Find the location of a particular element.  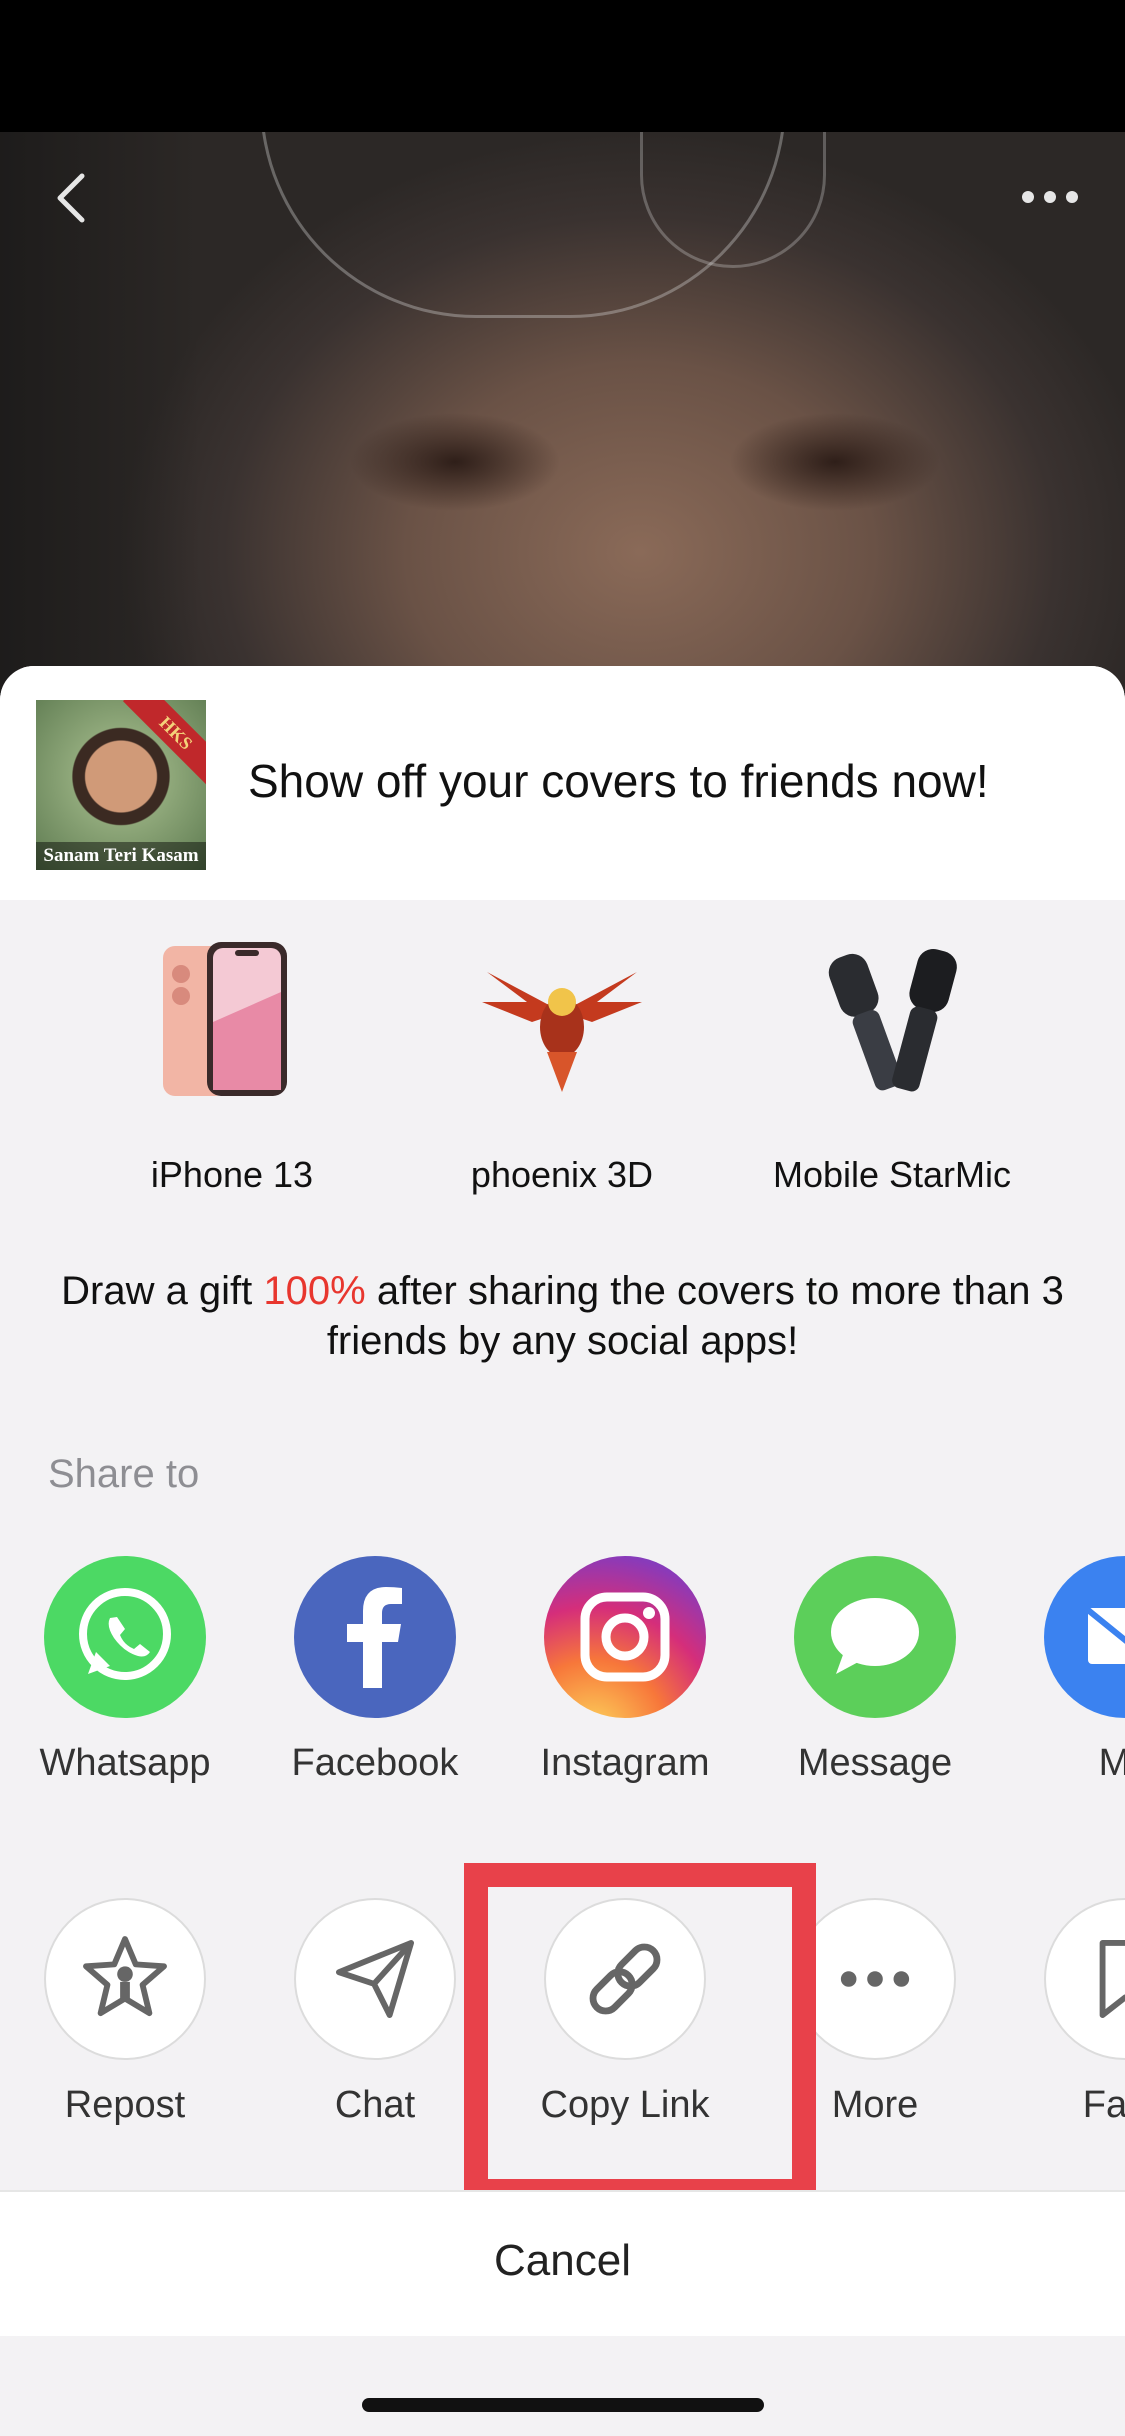

cover-ribbon: HKS is located at coordinates (164, 743).